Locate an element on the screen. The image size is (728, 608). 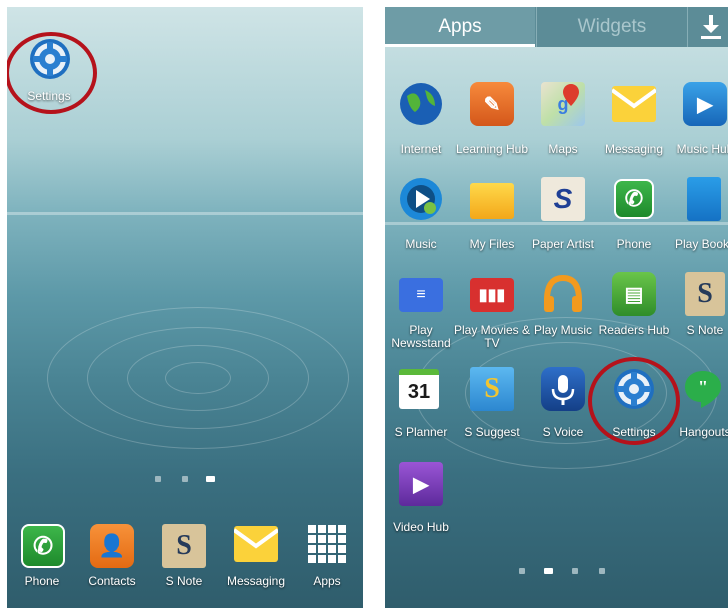
app-video-hub: ▶ Video Hub is located at coordinates (421, 507).